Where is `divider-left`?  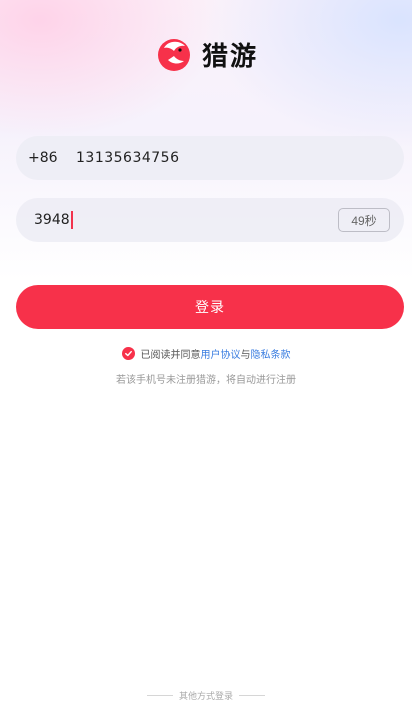
divider-left is located at coordinates (159, 695).